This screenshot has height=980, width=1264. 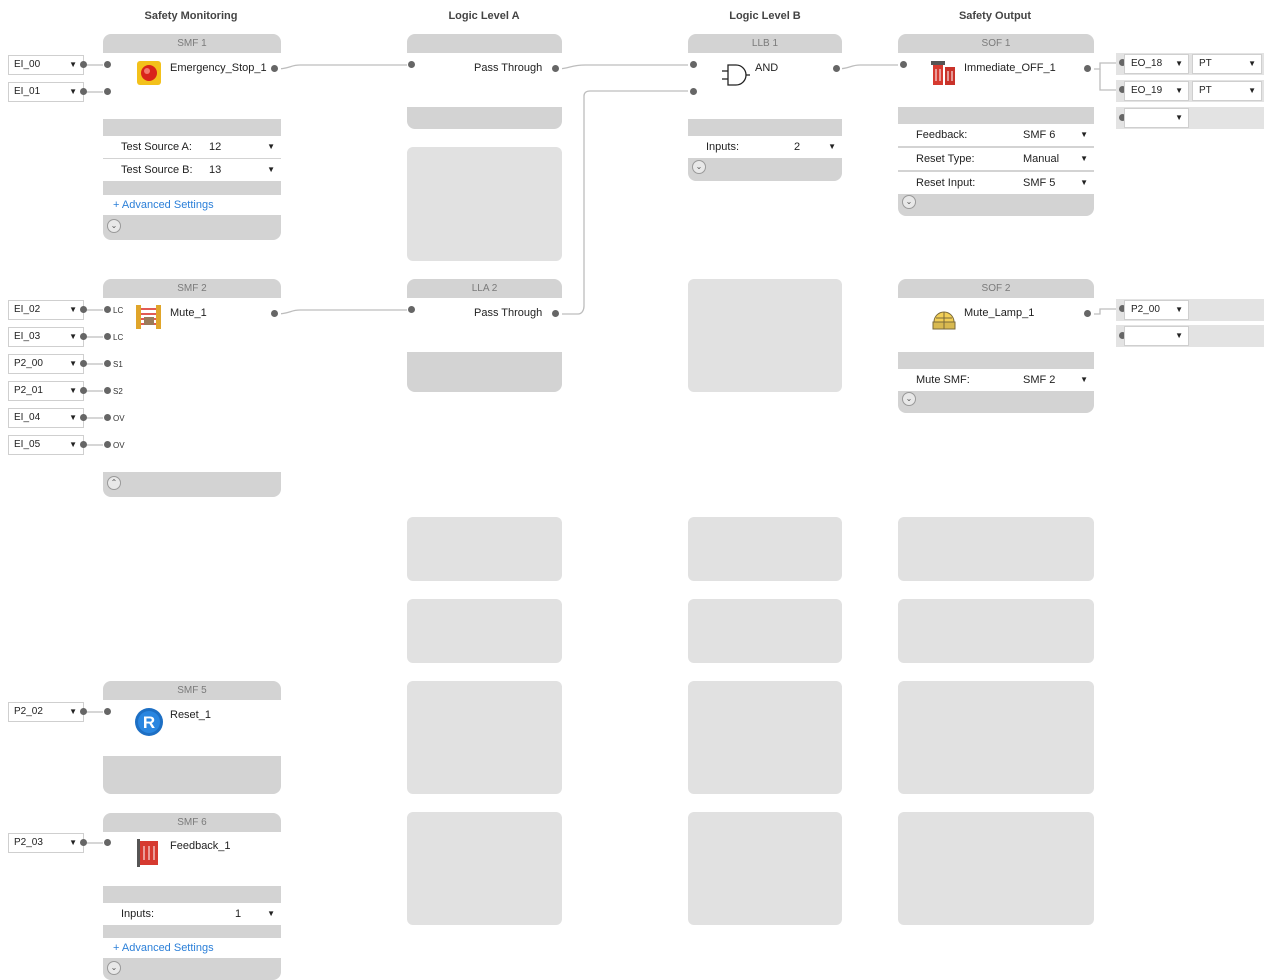 I want to click on svg-text: R, so click(x=149, y=722).